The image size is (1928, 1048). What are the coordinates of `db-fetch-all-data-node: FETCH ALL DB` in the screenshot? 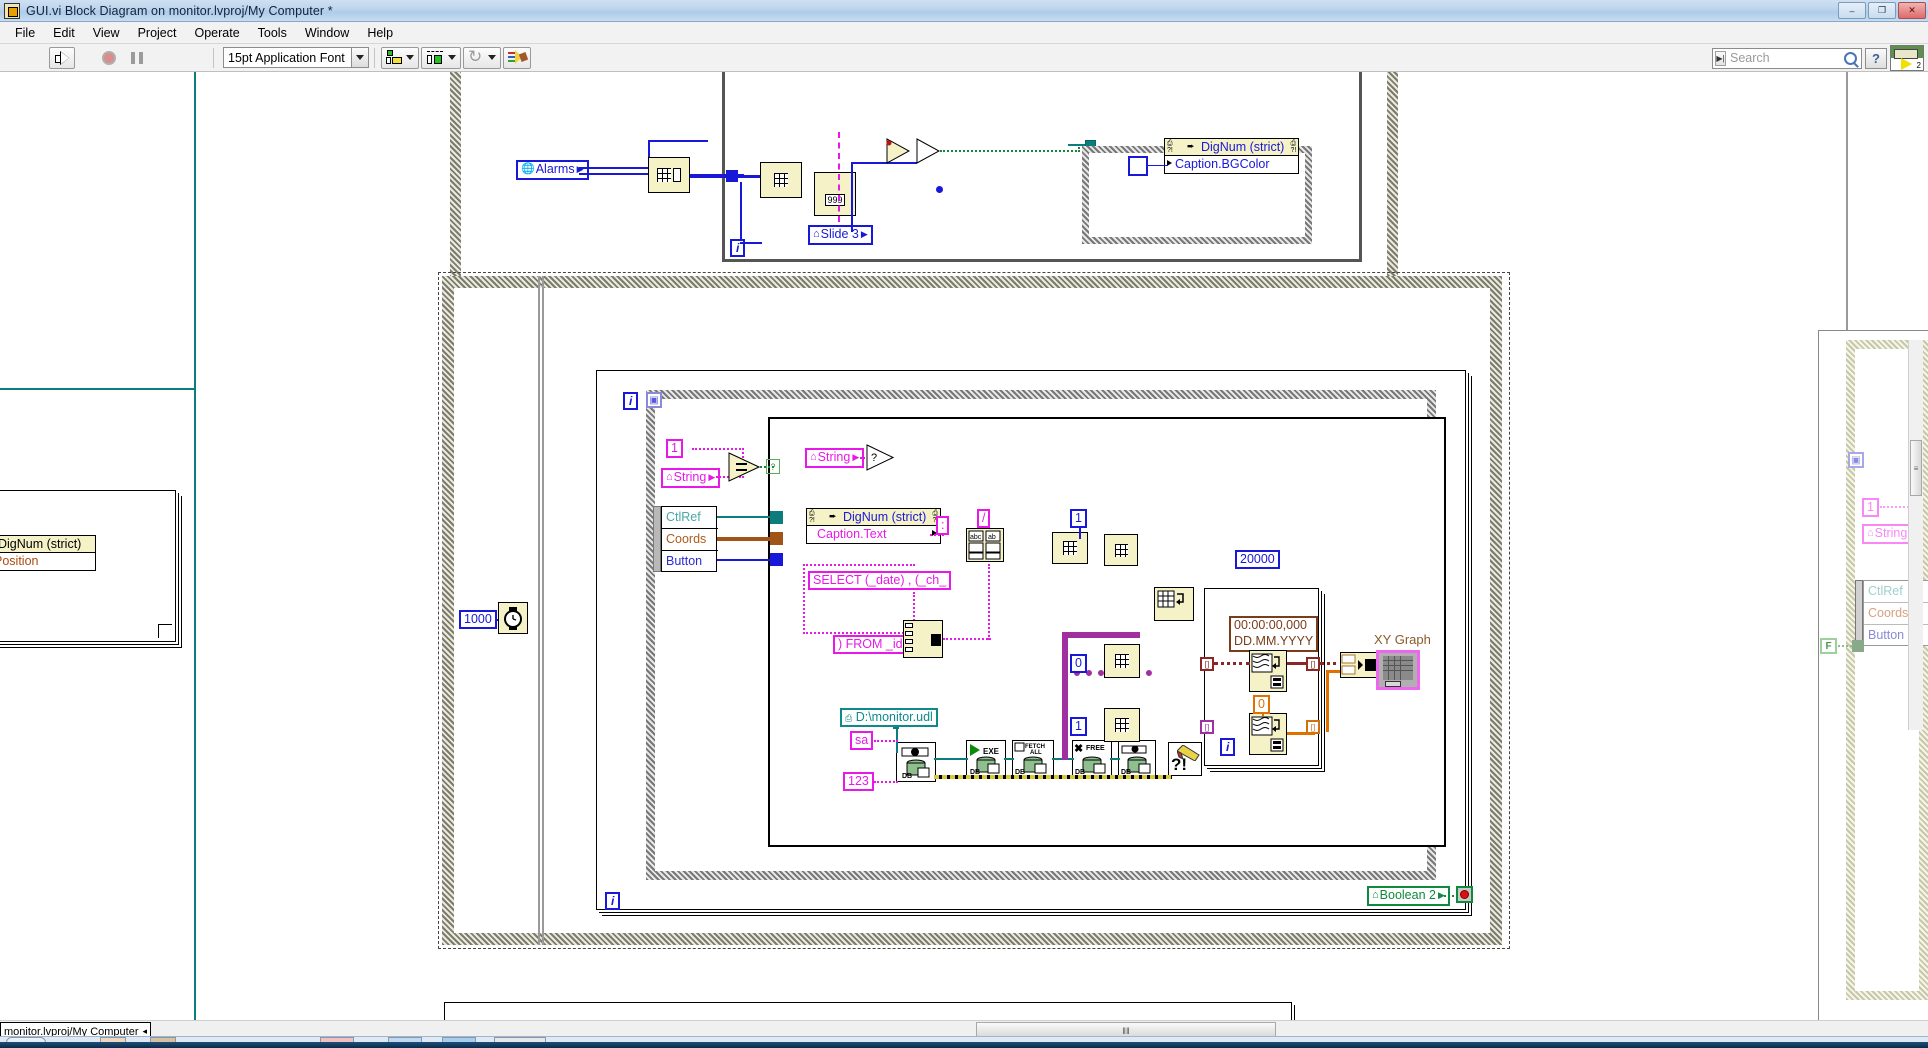 It's located at (1033, 759).